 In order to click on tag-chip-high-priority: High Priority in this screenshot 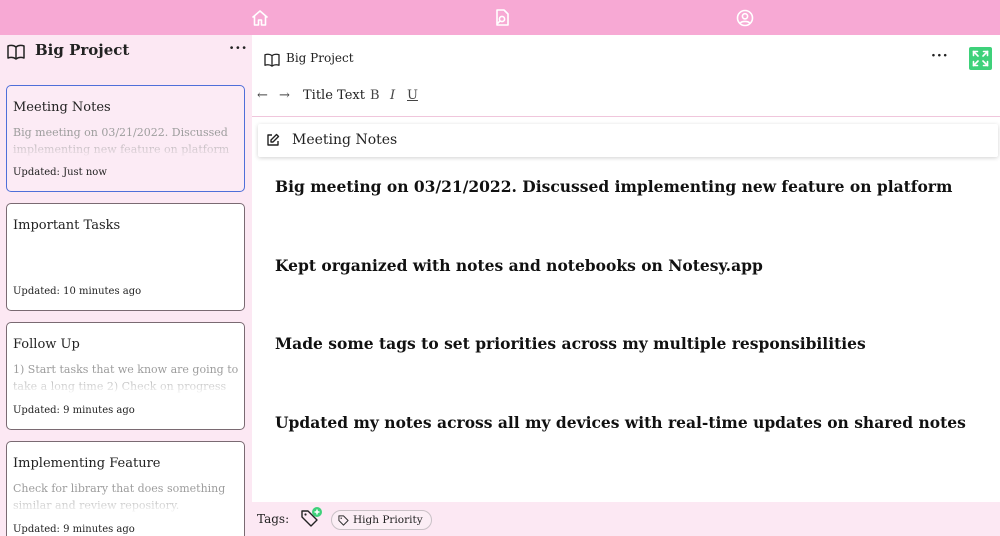, I will do `click(381, 520)`.